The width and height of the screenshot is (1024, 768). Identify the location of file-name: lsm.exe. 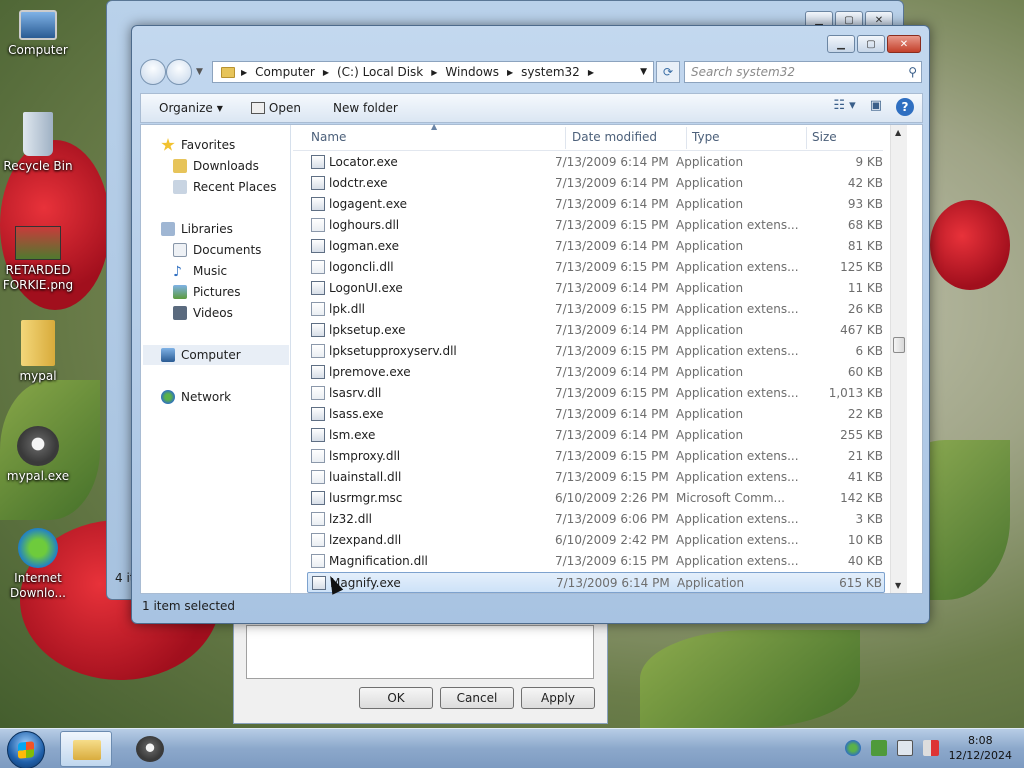
(352, 435).